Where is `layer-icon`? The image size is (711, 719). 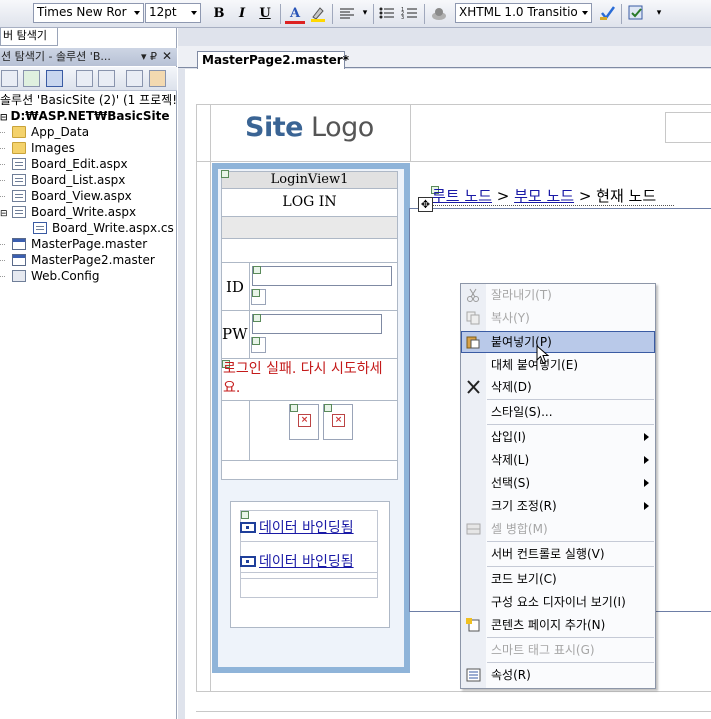 layer-icon is located at coordinates (439, 14).